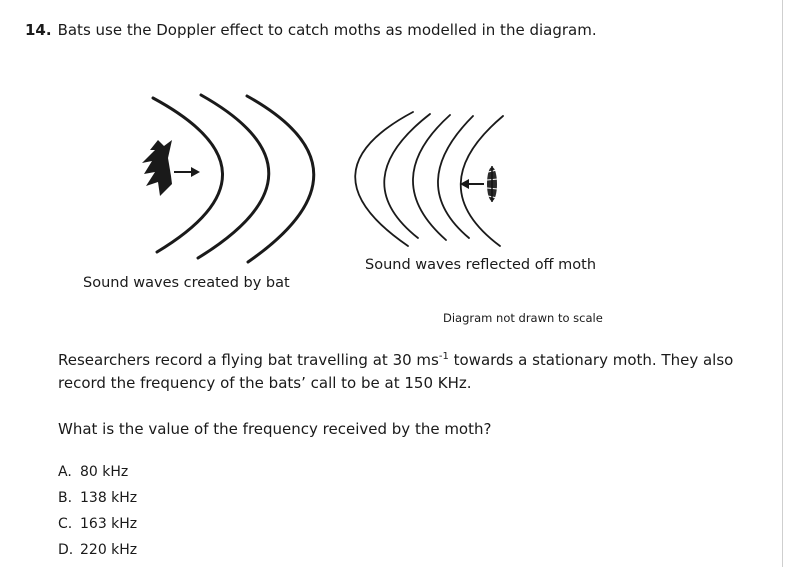  I want to click on option-c: C. 163 kHz, so click(97, 527).